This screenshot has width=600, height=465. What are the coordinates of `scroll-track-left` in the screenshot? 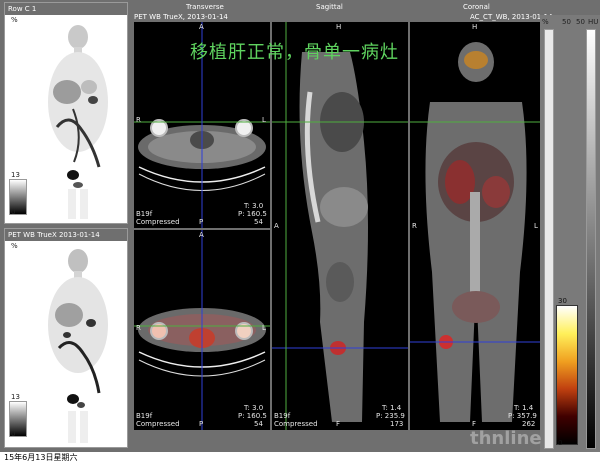 It's located at (549, 239).